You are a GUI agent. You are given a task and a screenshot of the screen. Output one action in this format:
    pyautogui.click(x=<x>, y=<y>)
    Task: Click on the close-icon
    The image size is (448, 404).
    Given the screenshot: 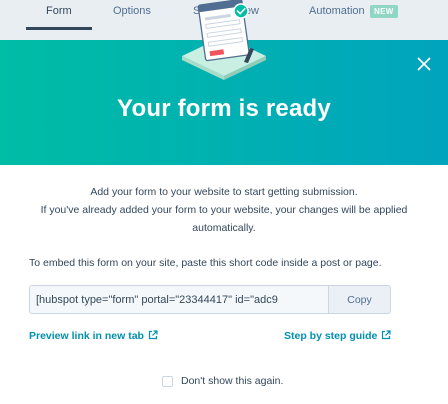 What is the action you would take?
    pyautogui.click(x=424, y=64)
    